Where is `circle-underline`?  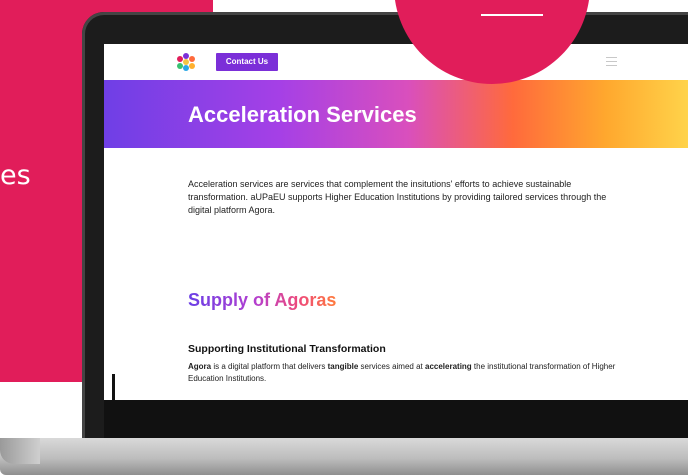 circle-underline is located at coordinates (512, 15).